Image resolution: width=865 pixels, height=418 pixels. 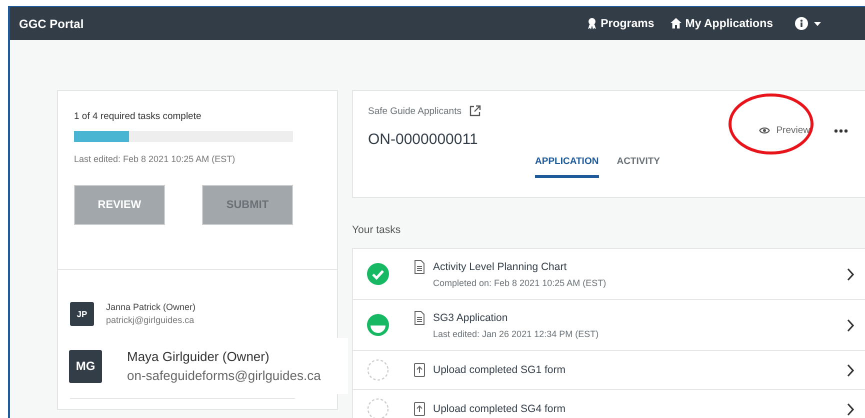 What do you see at coordinates (520, 283) in the screenshot?
I see `task-detail: Completed on: Feb 8 2021 10:25 AM (EST)` at bounding box center [520, 283].